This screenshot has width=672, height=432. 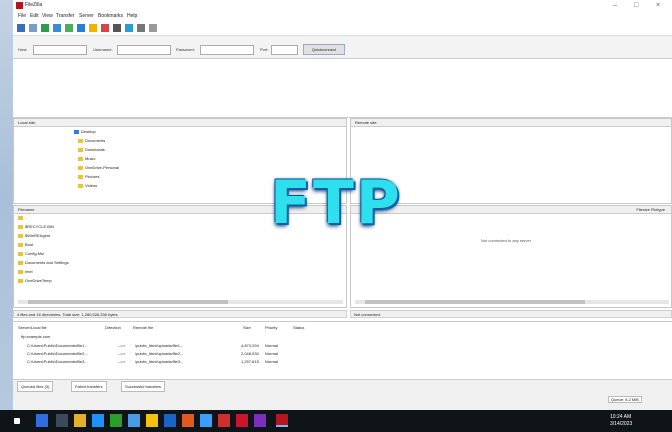 What do you see at coordinates (60, 50) in the screenshot?
I see `host-input` at bounding box center [60, 50].